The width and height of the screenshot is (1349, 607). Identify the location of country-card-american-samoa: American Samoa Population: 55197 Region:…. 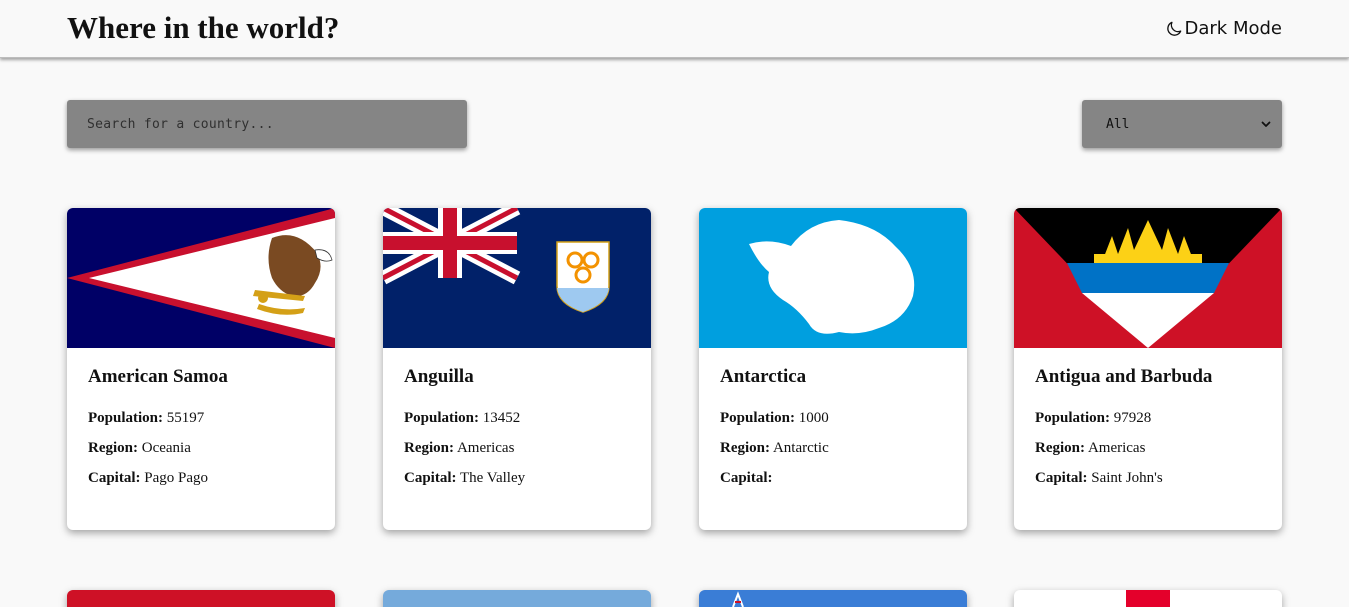
(201, 369).